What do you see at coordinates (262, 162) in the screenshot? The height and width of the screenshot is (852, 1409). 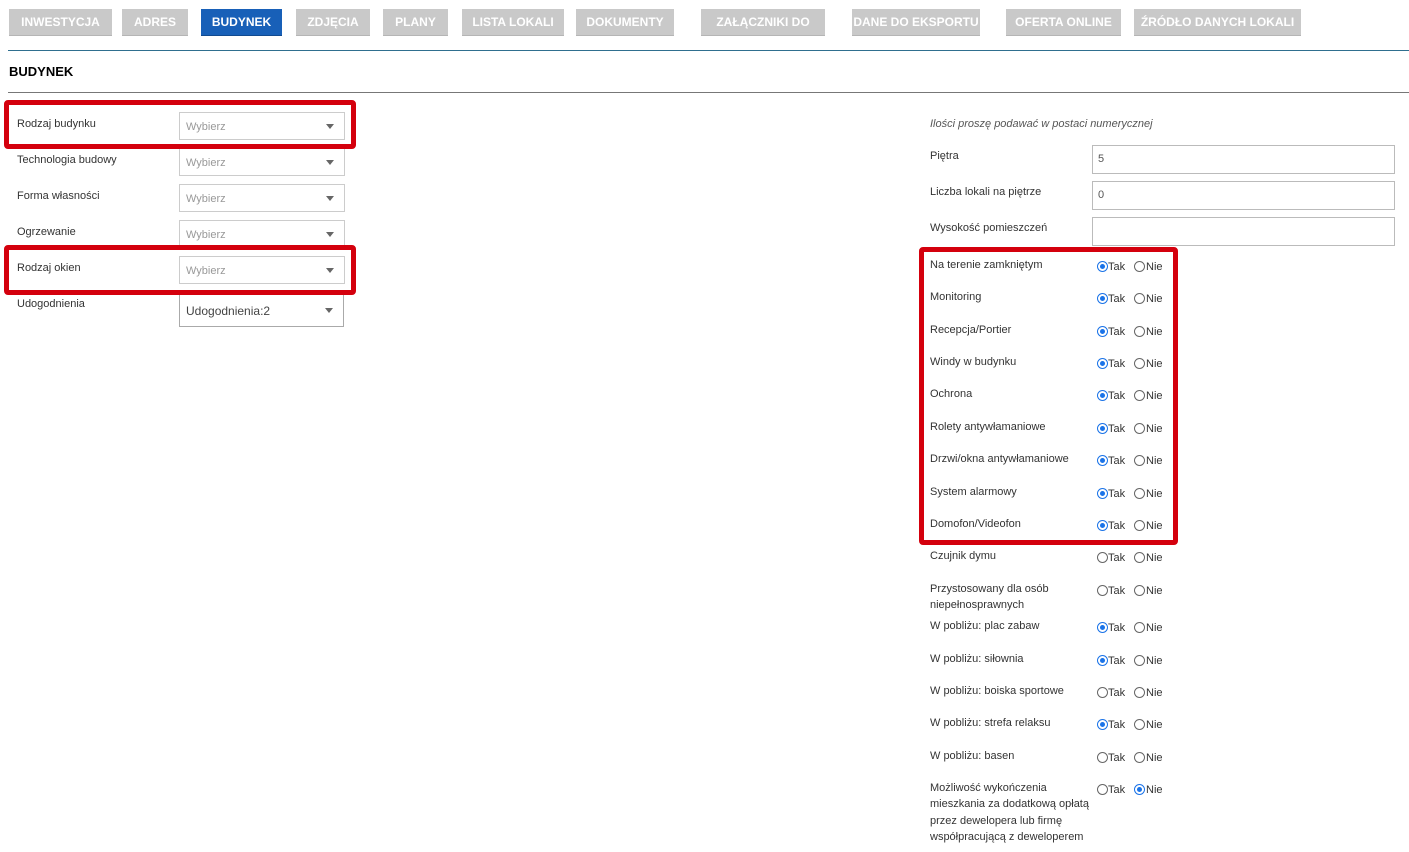 I see `select-technologia-budowy: Wybierz` at bounding box center [262, 162].